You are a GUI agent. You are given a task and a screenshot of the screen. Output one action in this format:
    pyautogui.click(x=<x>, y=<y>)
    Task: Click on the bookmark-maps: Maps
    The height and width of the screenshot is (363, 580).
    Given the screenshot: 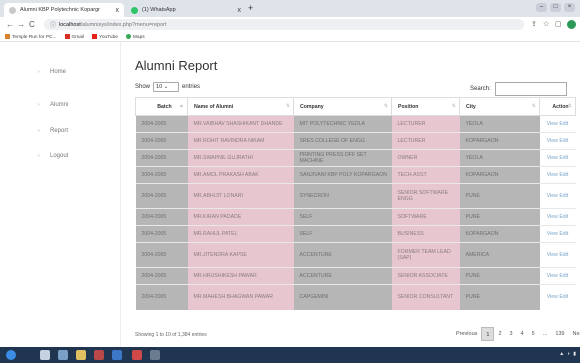 What is the action you would take?
    pyautogui.click(x=135, y=36)
    